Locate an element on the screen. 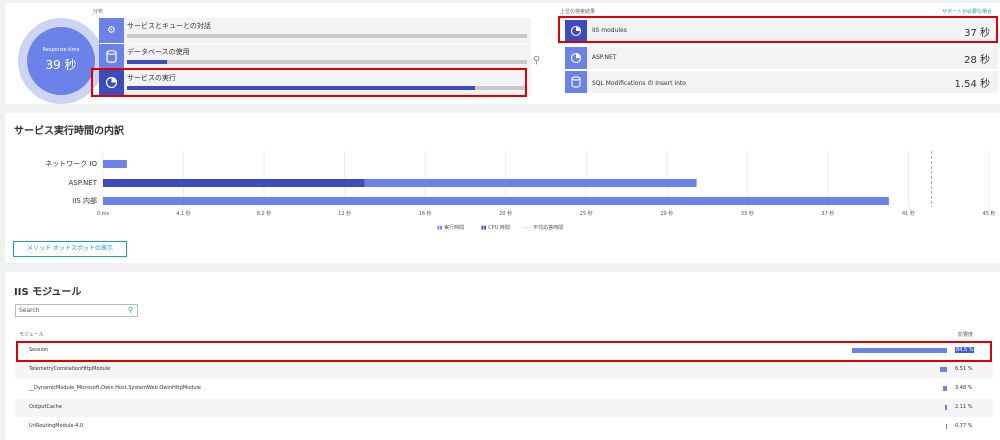 Image resolution: width=1000 pixels, height=440 pixels. result-value: 1.54 秒 is located at coordinates (972, 84).